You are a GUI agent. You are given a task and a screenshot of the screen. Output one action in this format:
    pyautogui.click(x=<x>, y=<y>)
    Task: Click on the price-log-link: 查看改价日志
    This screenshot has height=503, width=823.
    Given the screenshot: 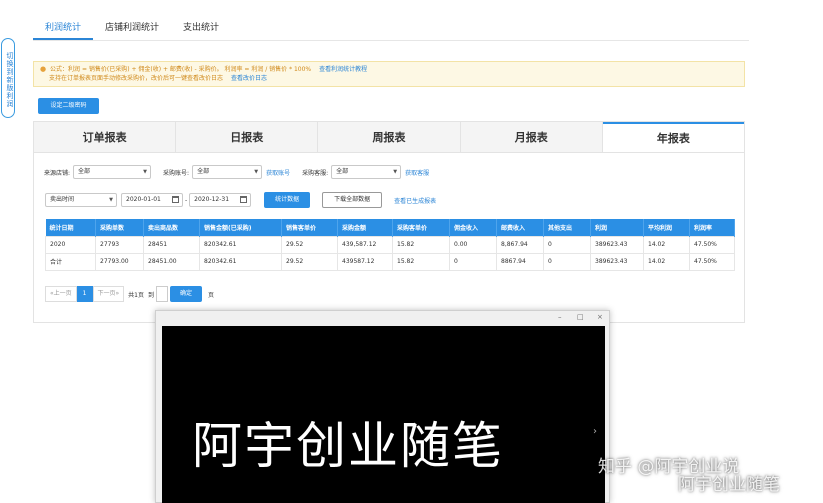 What is the action you would take?
    pyautogui.click(x=249, y=78)
    